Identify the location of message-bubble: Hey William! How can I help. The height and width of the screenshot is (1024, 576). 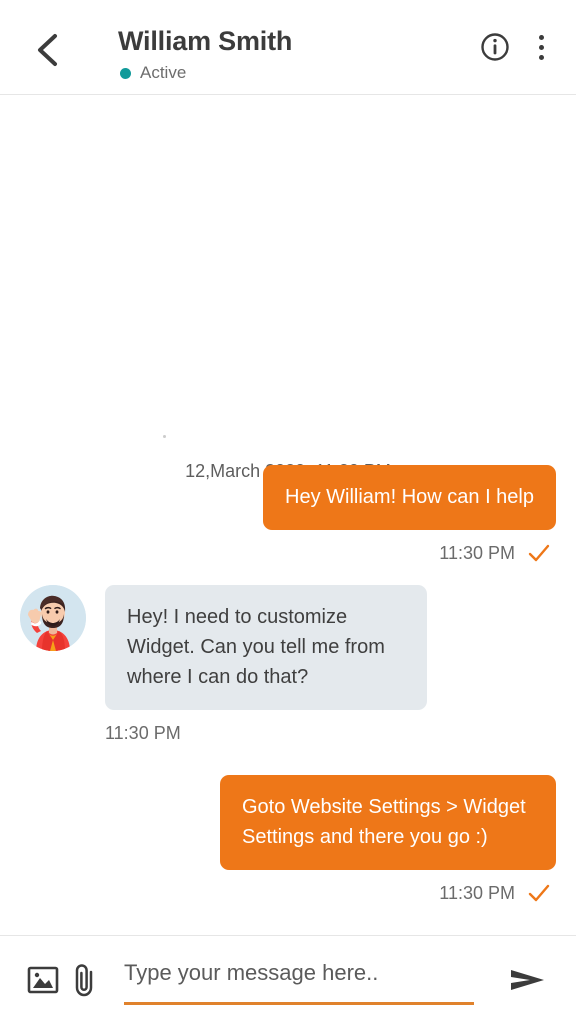
(409, 497).